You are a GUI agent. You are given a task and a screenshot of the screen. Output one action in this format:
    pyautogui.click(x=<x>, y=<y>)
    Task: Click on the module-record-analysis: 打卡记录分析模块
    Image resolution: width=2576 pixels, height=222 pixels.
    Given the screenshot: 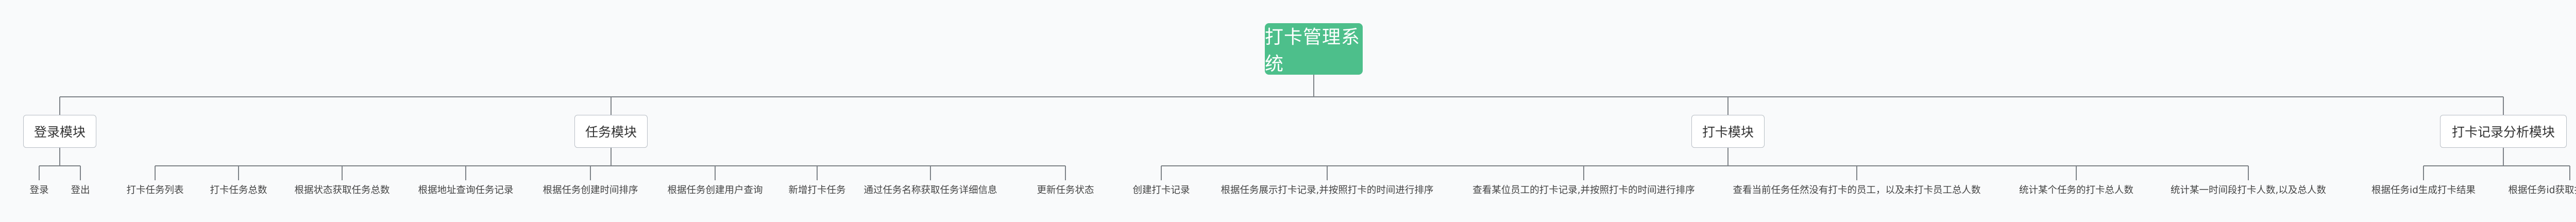 What is the action you would take?
    pyautogui.click(x=2503, y=131)
    